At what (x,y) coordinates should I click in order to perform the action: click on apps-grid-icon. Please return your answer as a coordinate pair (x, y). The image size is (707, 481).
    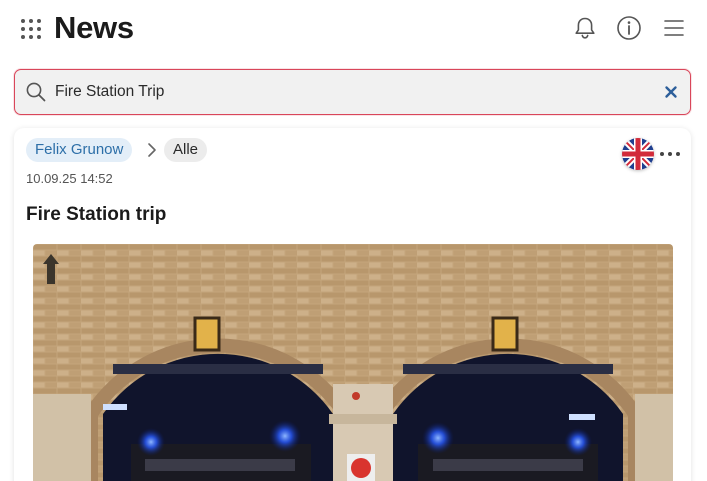
    Looking at the image, I should click on (31, 29).